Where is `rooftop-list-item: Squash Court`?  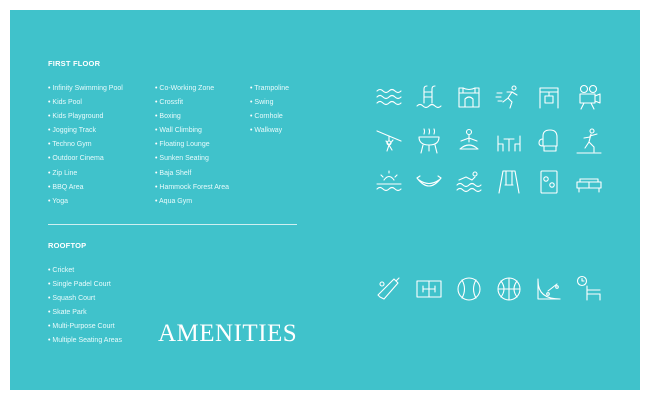
rooftop-list-item: Squash Court is located at coordinates (85, 299).